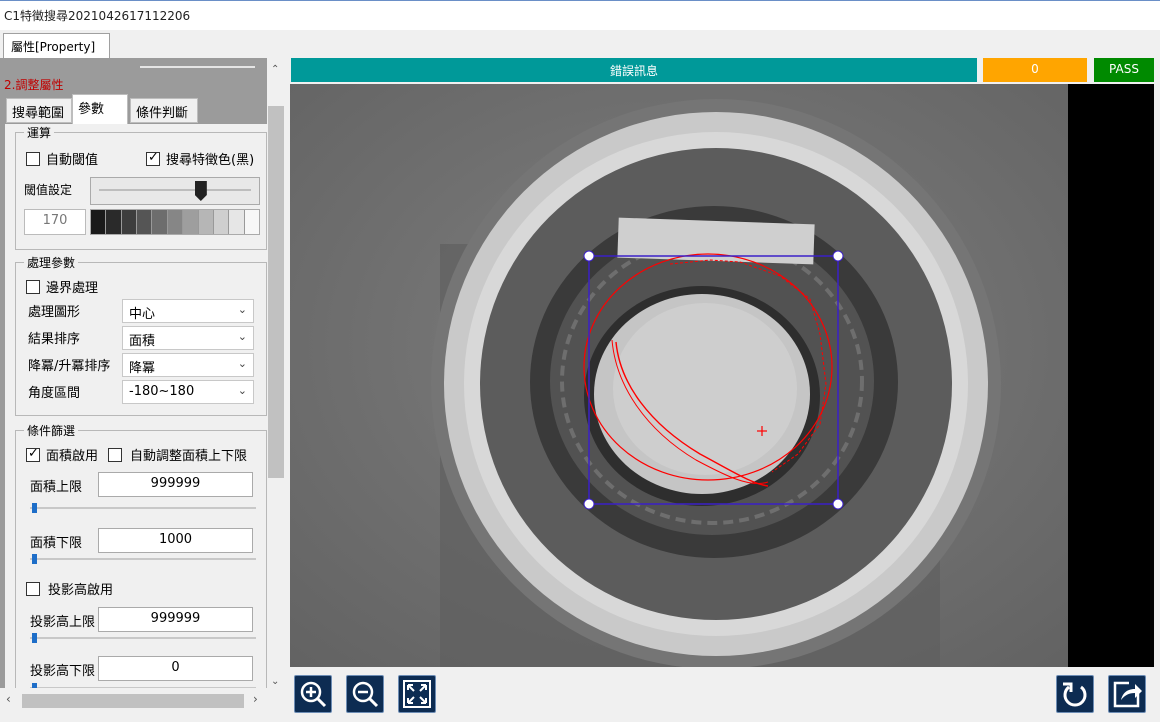  What do you see at coordinates (164, 110) in the screenshot?
I see `tab-condition: 條件判斷` at bounding box center [164, 110].